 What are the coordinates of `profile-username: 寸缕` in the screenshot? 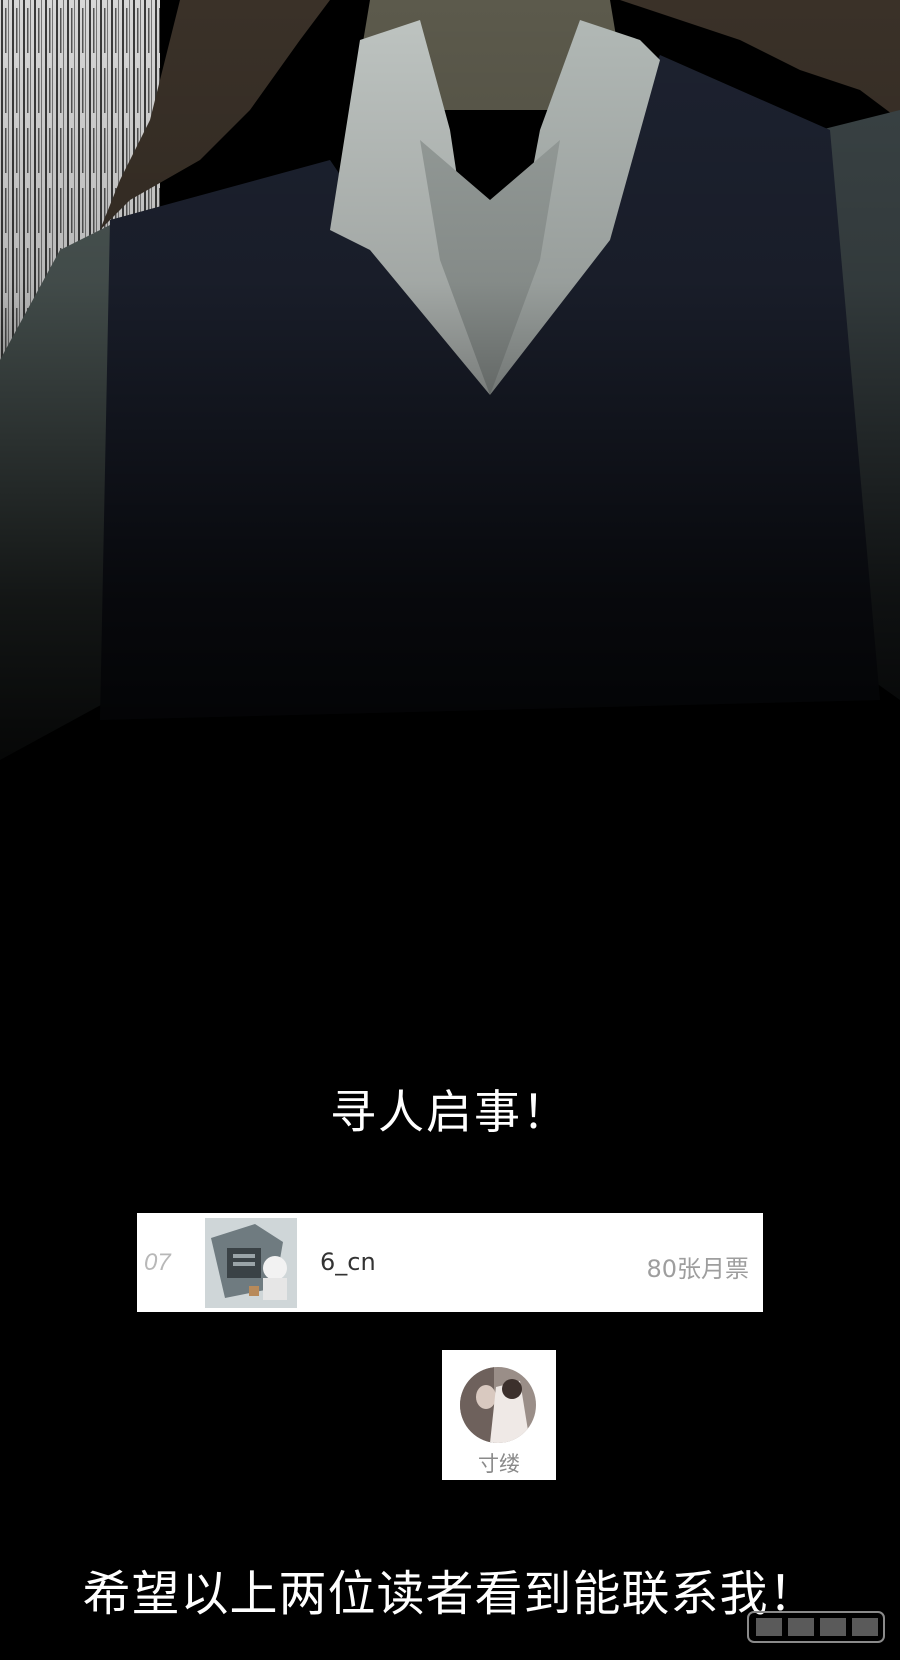 It's located at (499, 1464).